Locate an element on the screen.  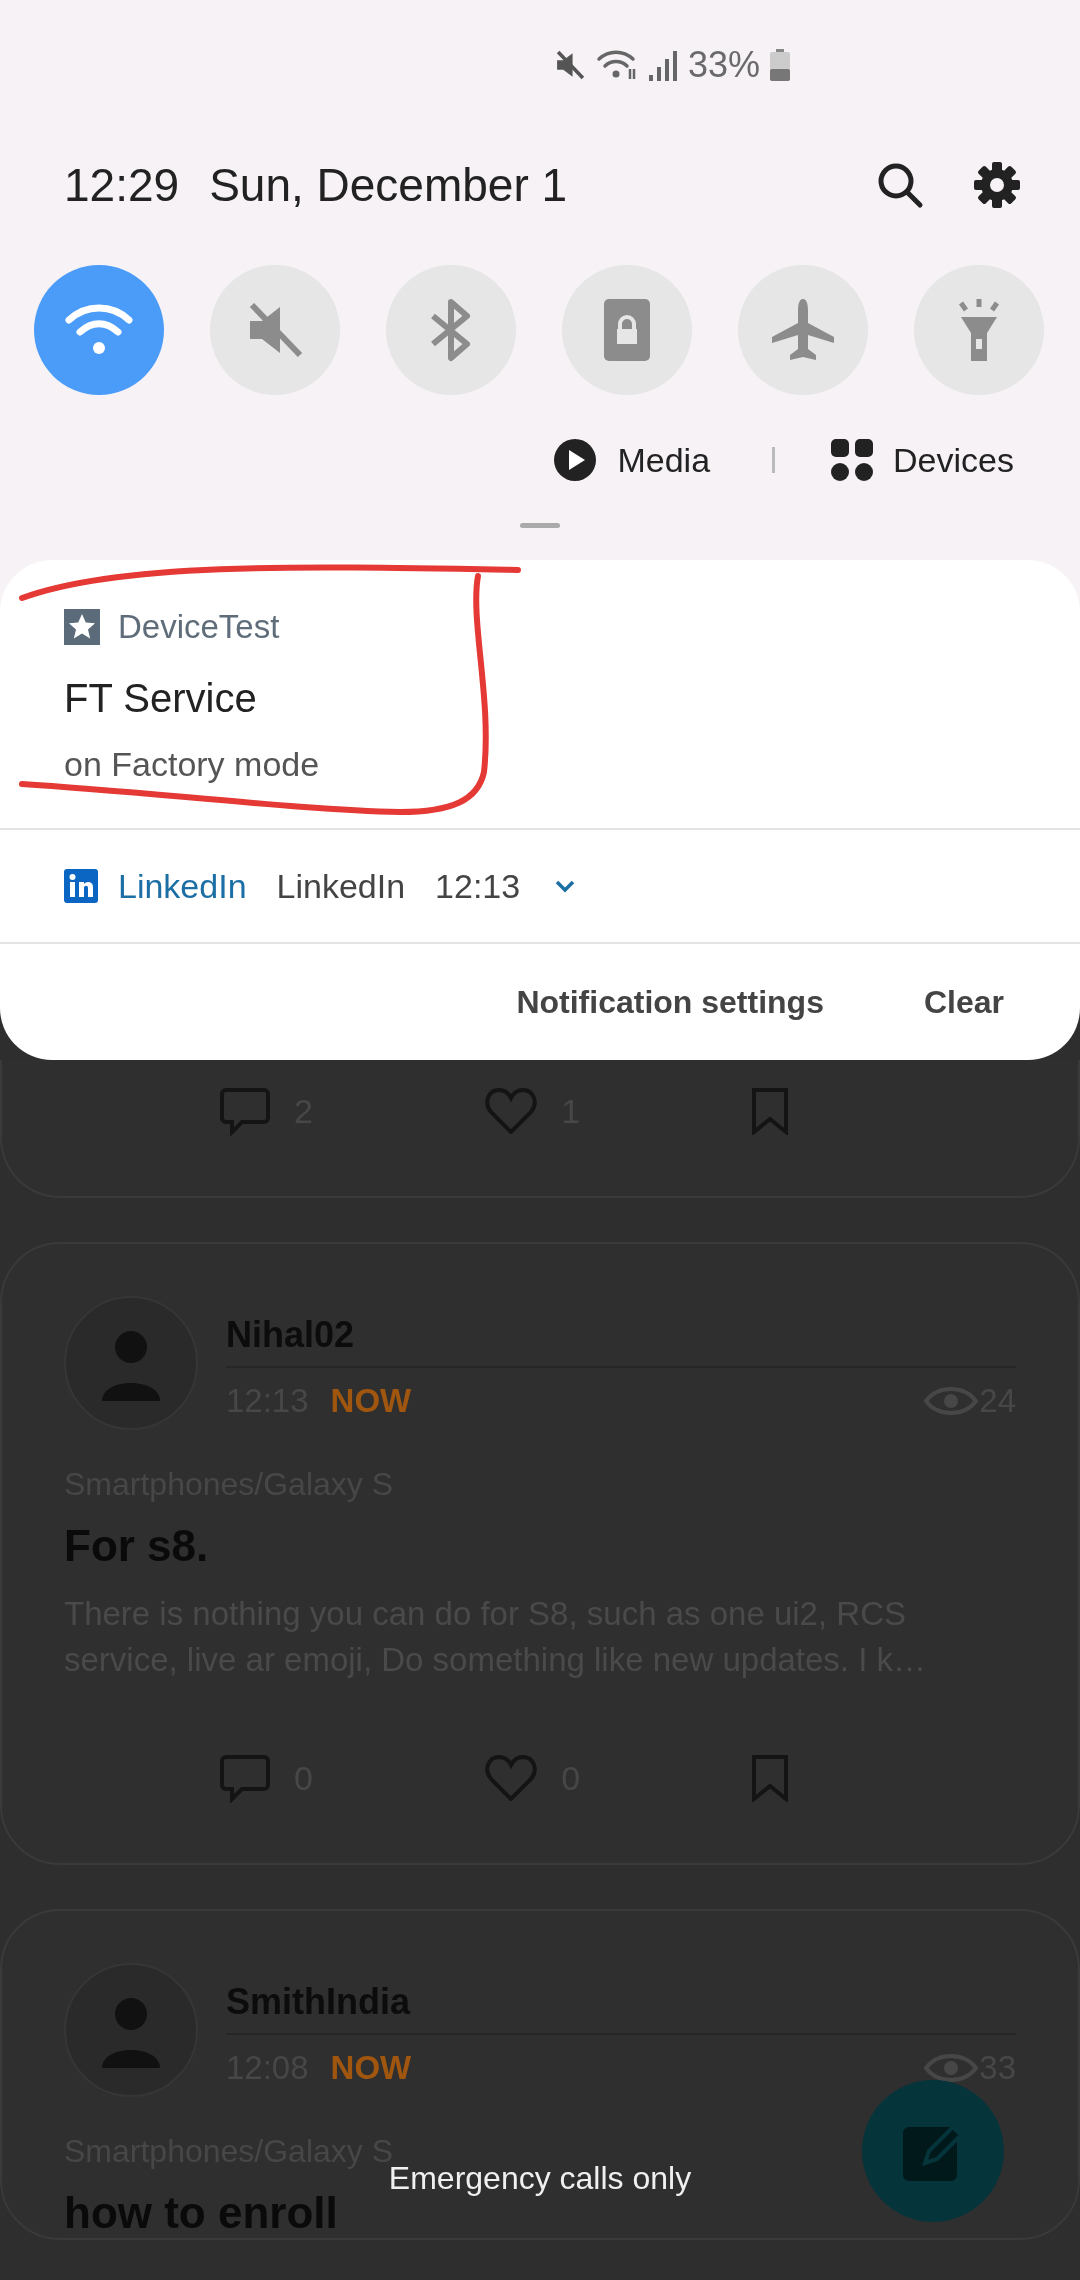
notification-time: 12:13 is located at coordinates (478, 886).